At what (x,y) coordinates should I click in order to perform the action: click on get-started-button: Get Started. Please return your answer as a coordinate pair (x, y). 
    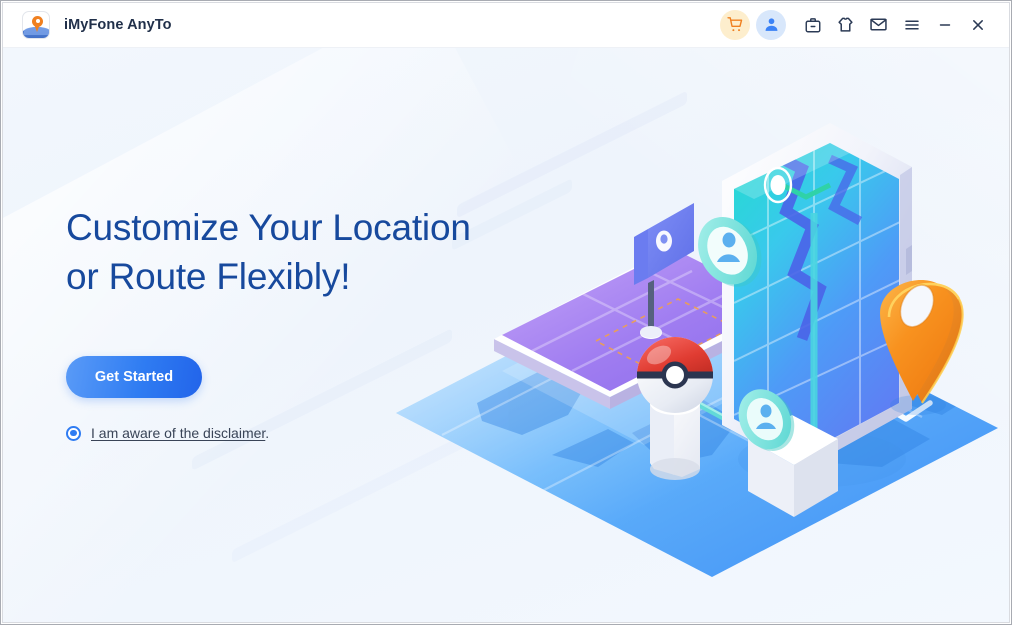
    Looking at the image, I should click on (134, 377).